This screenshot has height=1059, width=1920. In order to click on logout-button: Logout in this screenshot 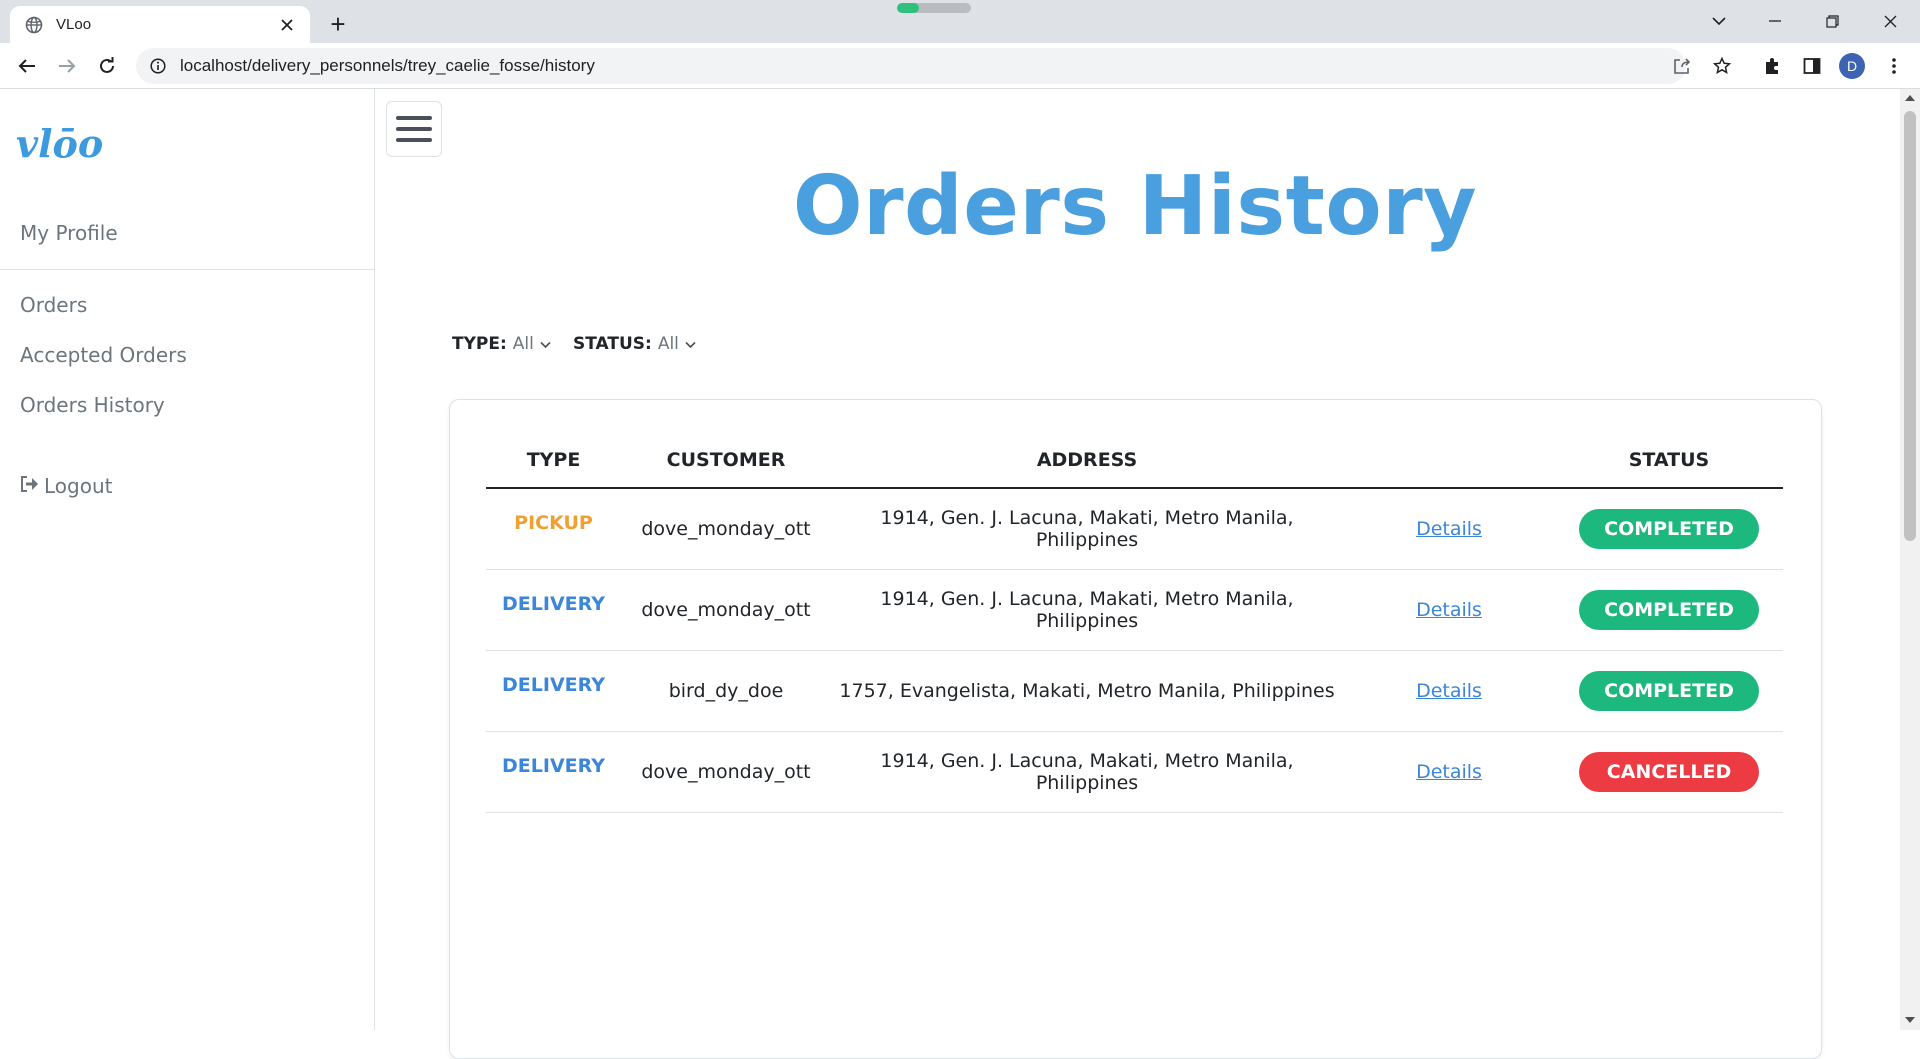, I will do `click(66, 486)`.